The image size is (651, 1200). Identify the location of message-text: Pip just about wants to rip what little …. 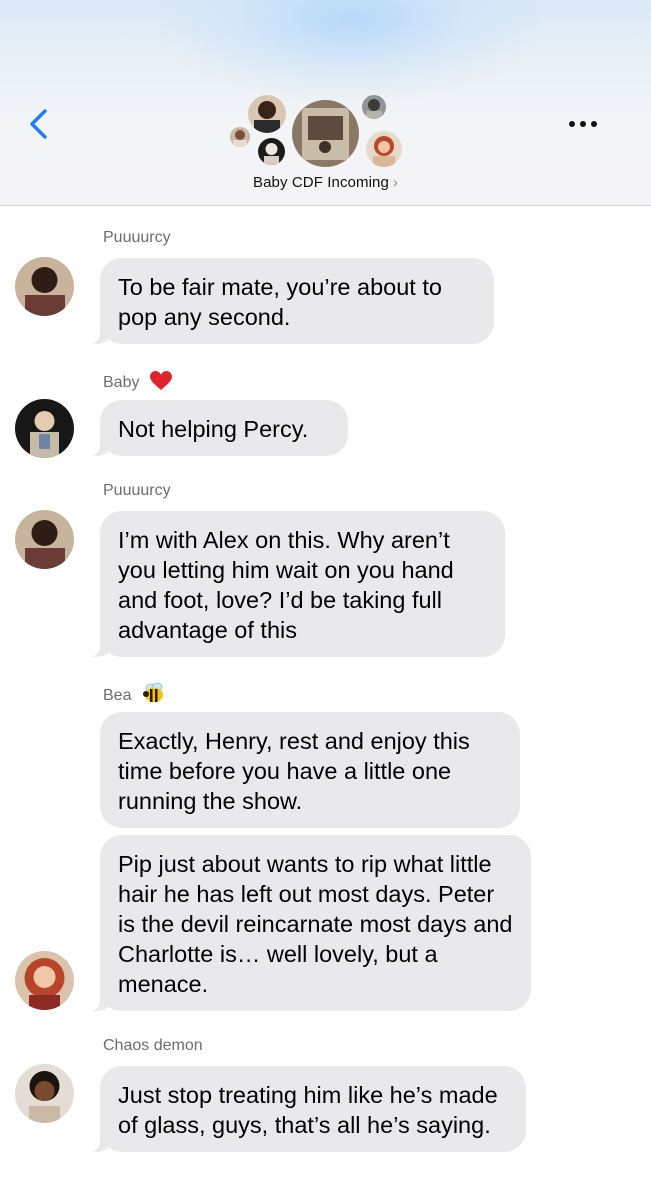
(315, 924).